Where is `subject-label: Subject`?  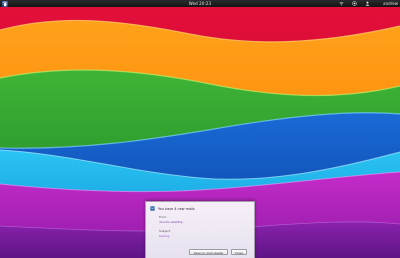
subject-label: Subject is located at coordinates (165, 231).